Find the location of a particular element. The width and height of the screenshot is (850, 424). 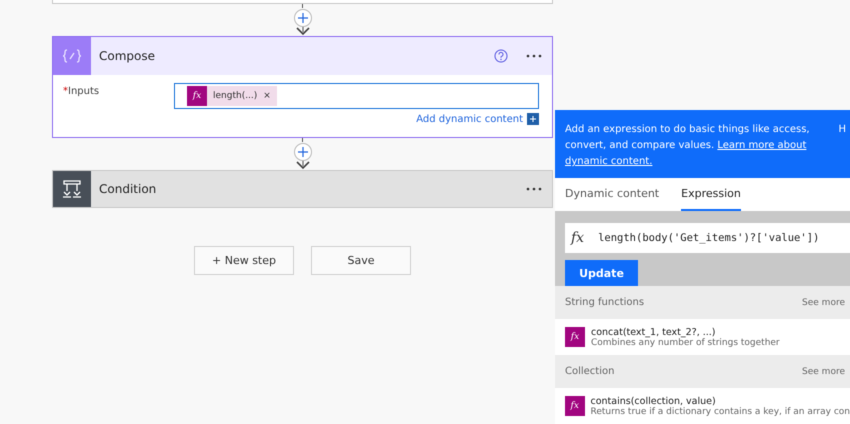

save-button: Save is located at coordinates (361, 260).